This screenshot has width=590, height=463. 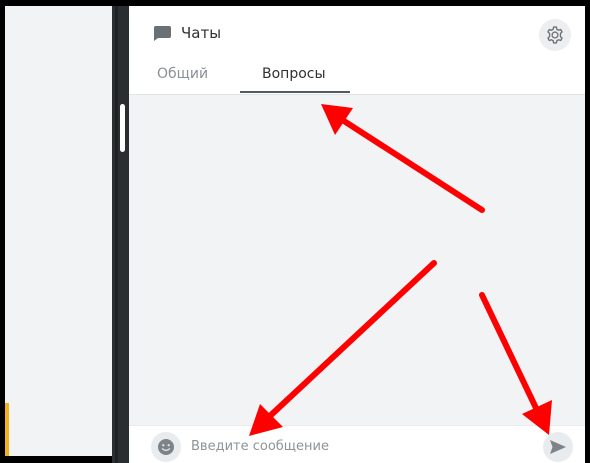 What do you see at coordinates (357, 31) in the screenshot?
I see `chat-header: Чаты` at bounding box center [357, 31].